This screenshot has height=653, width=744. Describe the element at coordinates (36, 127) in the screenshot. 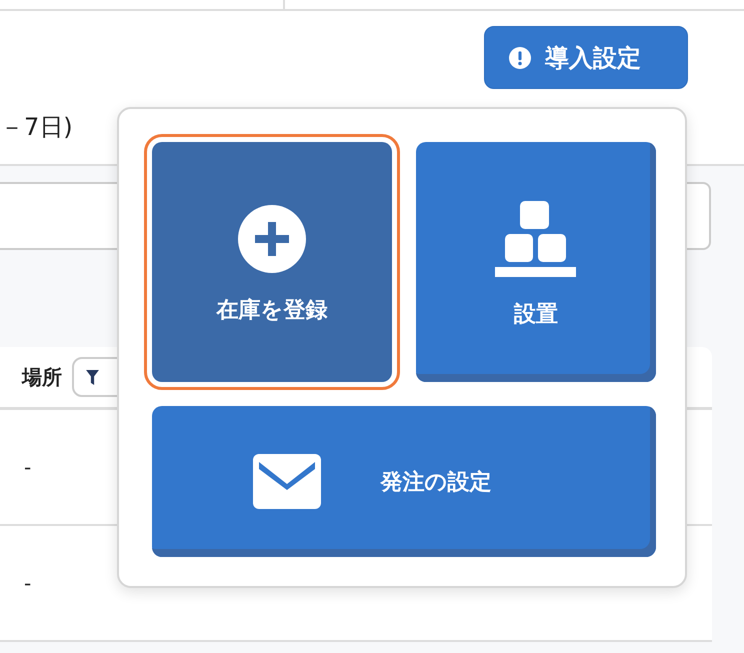

I see `period-label: －7日)` at that location.